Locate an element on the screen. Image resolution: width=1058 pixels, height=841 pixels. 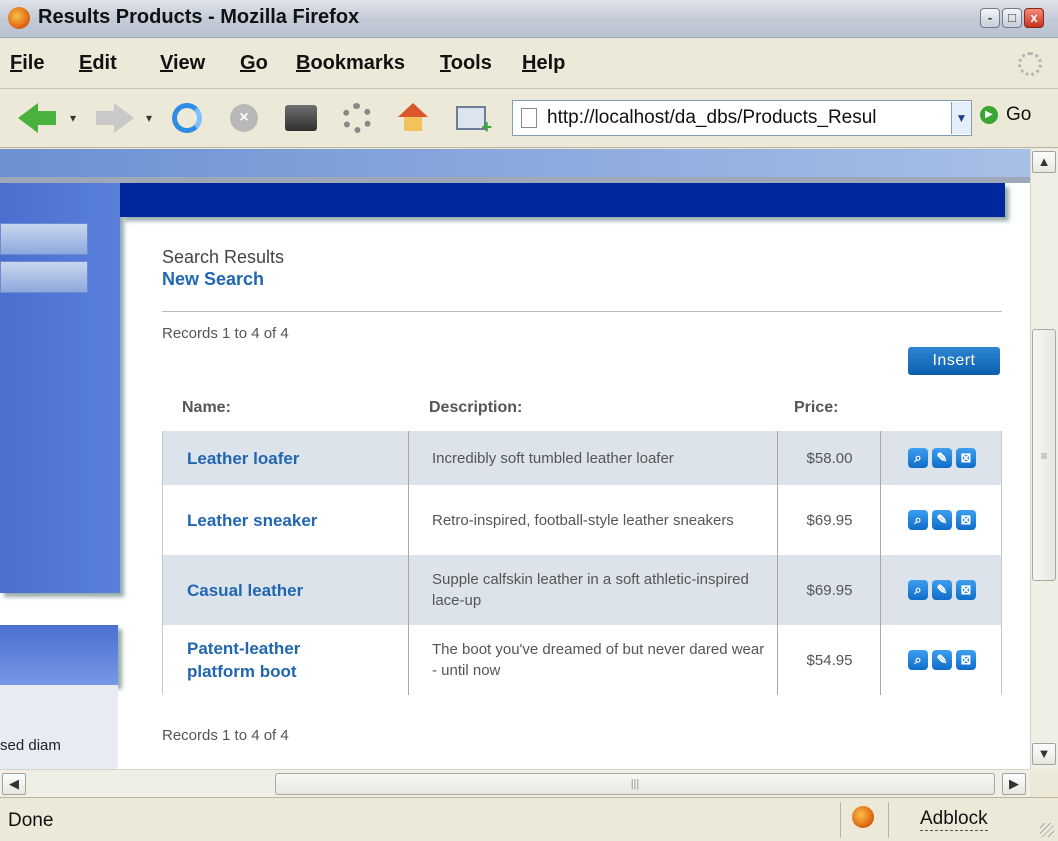
menu-view: View is located at coordinates (182, 63).